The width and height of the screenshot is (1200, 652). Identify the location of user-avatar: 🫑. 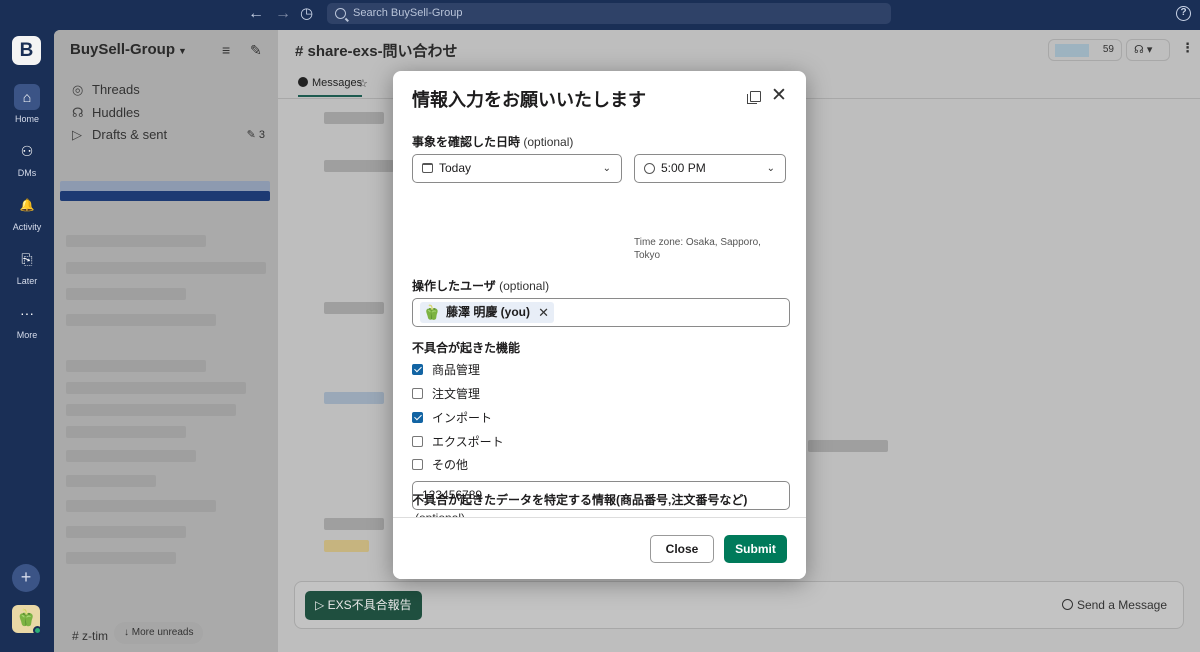
(432, 312).